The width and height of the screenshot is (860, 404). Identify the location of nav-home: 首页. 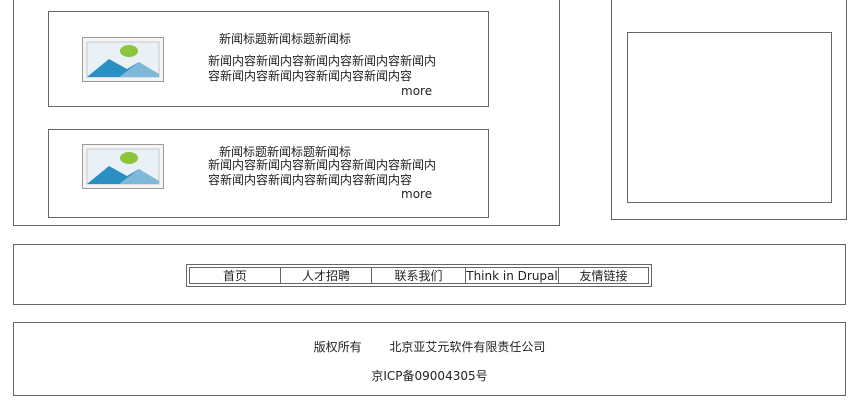
(235, 275).